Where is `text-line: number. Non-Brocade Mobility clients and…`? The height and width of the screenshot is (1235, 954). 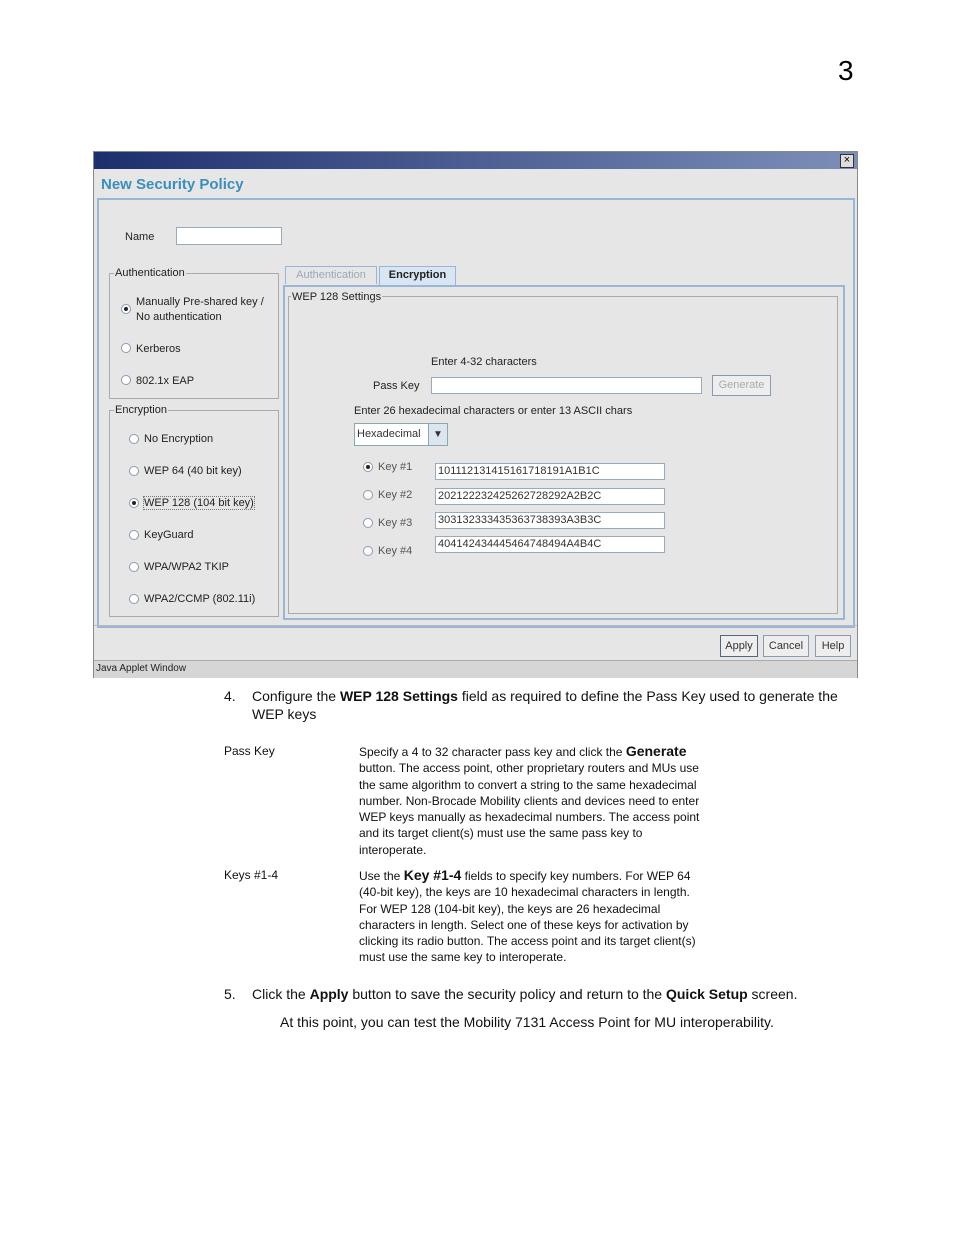
text-line: number. Non-Brocade Mobility clients and… is located at coordinates (529, 800).